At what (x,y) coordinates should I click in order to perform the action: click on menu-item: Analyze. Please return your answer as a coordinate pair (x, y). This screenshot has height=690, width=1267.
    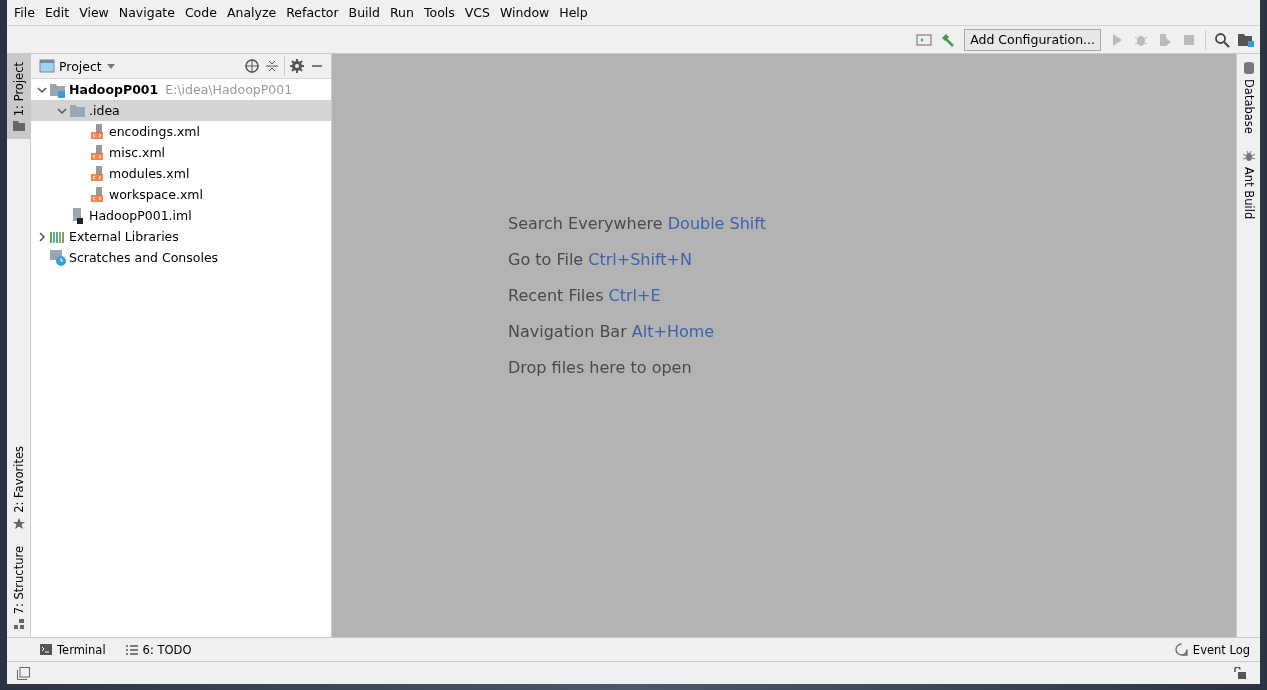
    Looking at the image, I should click on (251, 12).